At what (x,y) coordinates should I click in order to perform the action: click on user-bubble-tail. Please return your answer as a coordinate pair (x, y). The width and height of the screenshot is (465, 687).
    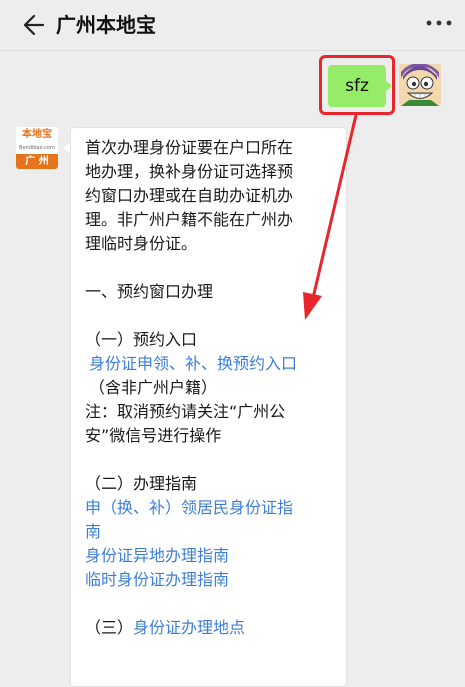
    Looking at the image, I should click on (388, 86).